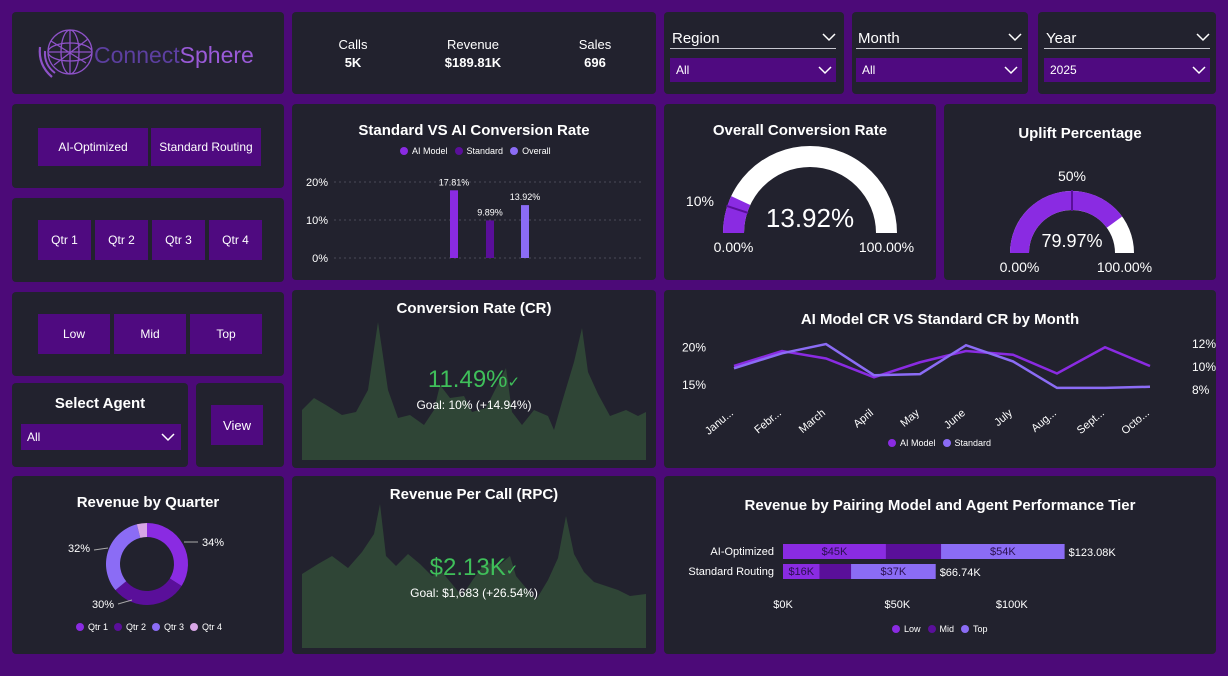 The height and width of the screenshot is (676, 1228). What do you see at coordinates (835, 552) in the screenshot?
I see `segment-data-label: $45K` at bounding box center [835, 552].